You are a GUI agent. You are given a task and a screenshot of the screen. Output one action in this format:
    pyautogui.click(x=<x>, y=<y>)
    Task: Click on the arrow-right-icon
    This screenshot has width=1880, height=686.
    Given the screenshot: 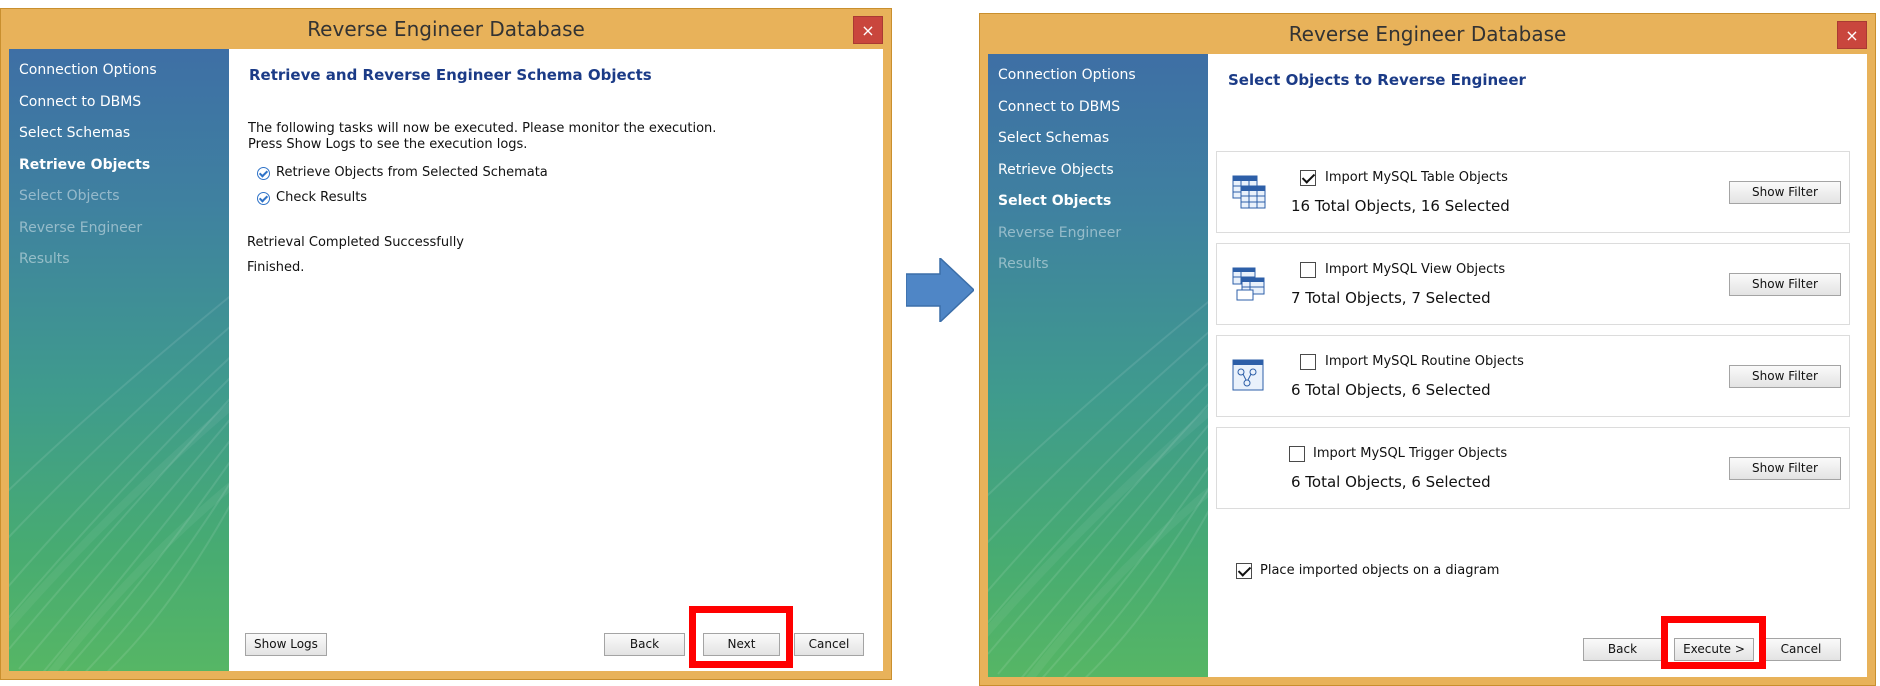 What is the action you would take?
    pyautogui.click(x=940, y=290)
    